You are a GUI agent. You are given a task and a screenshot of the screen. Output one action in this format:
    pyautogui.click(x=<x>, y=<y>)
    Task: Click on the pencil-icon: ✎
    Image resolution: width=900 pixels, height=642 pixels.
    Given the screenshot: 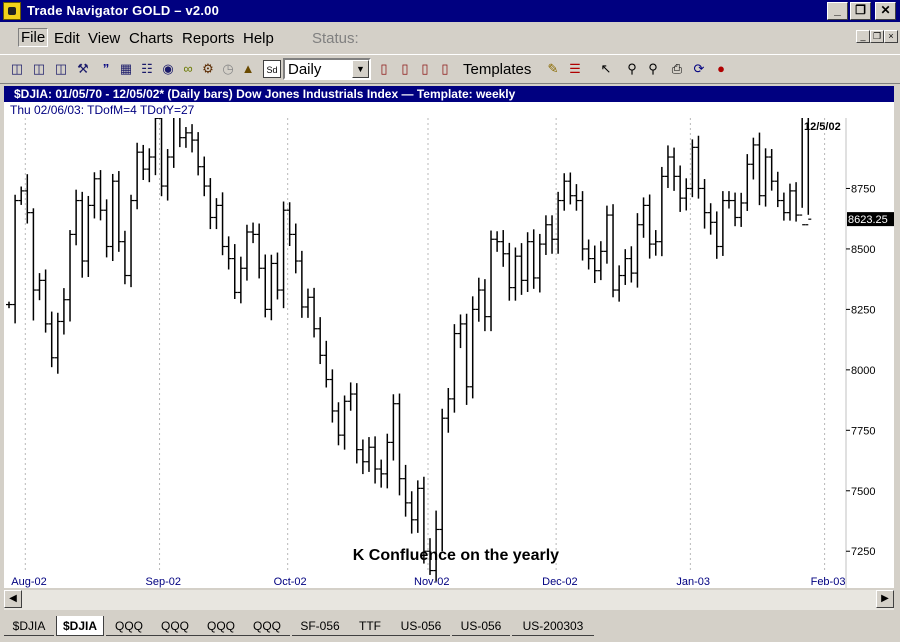 What is the action you would take?
    pyautogui.click(x=553, y=69)
    